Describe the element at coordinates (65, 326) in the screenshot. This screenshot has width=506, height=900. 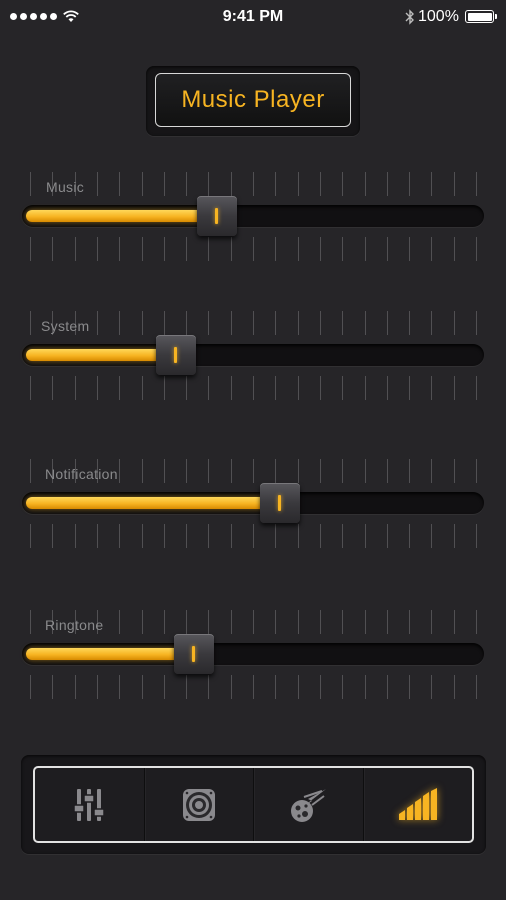
I see `slider-label: System` at that location.